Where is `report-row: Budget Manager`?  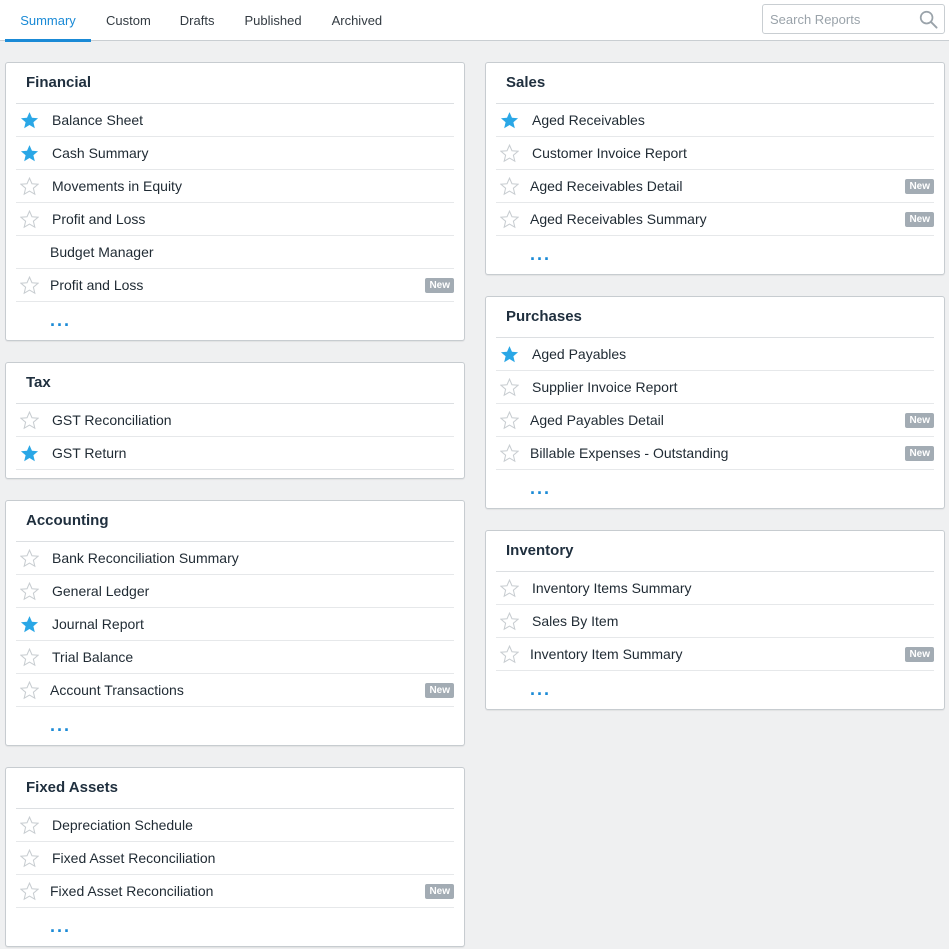 report-row: Budget Manager is located at coordinates (235, 252).